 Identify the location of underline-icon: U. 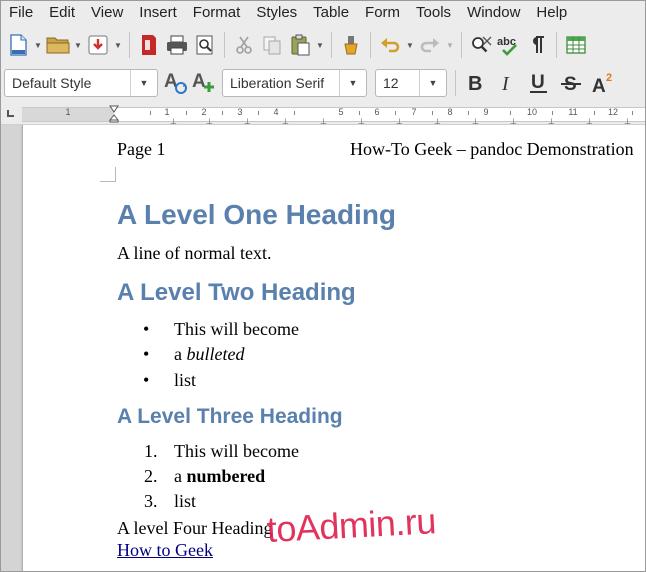
(539, 83).